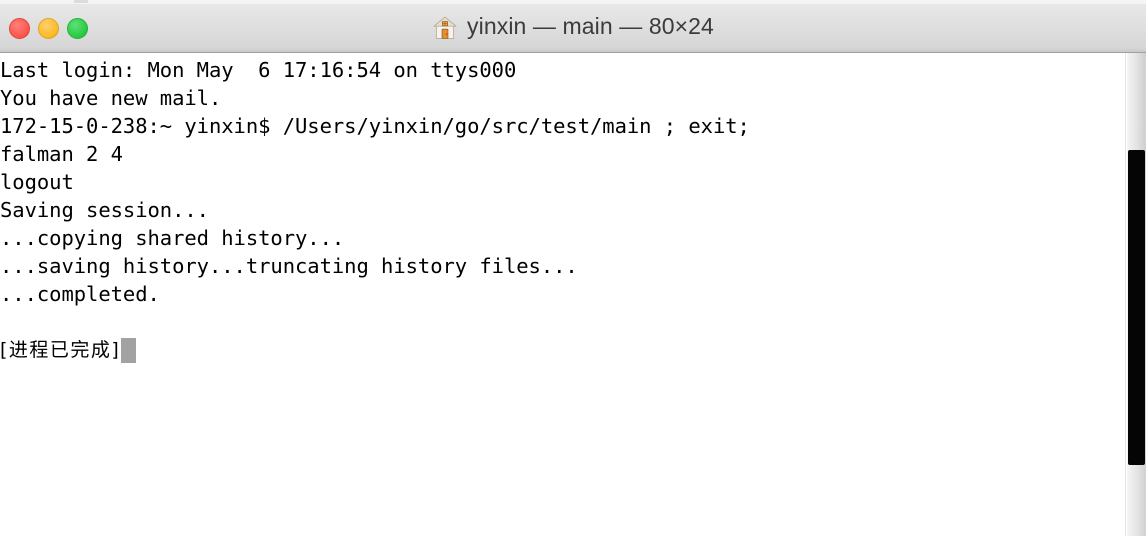  Describe the element at coordinates (1136, 307) in the screenshot. I see `scrollbar-track` at that location.